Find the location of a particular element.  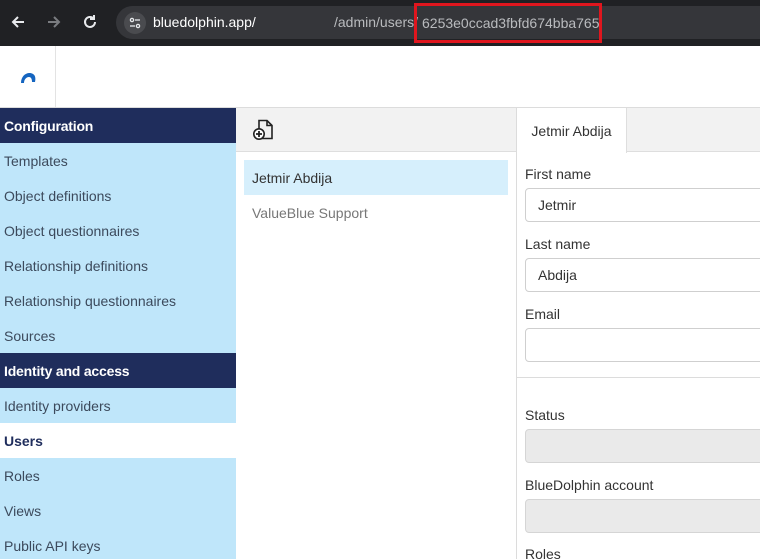

url-path: /admin/users/ is located at coordinates (376, 22).